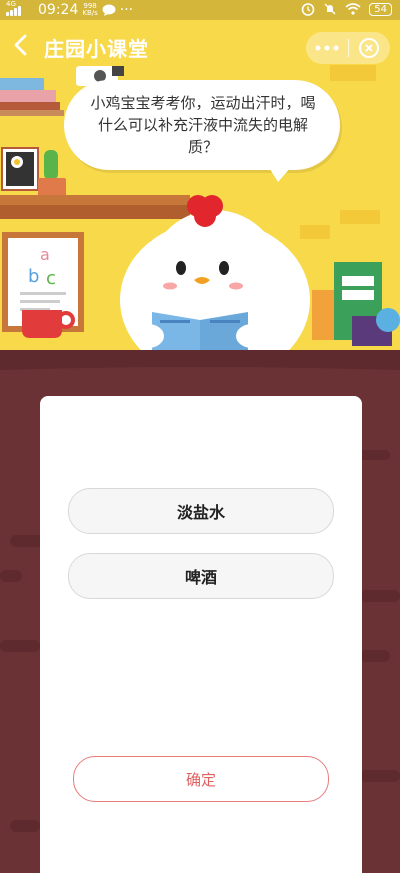  I want to click on option-button-1: 淡盐水, so click(201, 511).